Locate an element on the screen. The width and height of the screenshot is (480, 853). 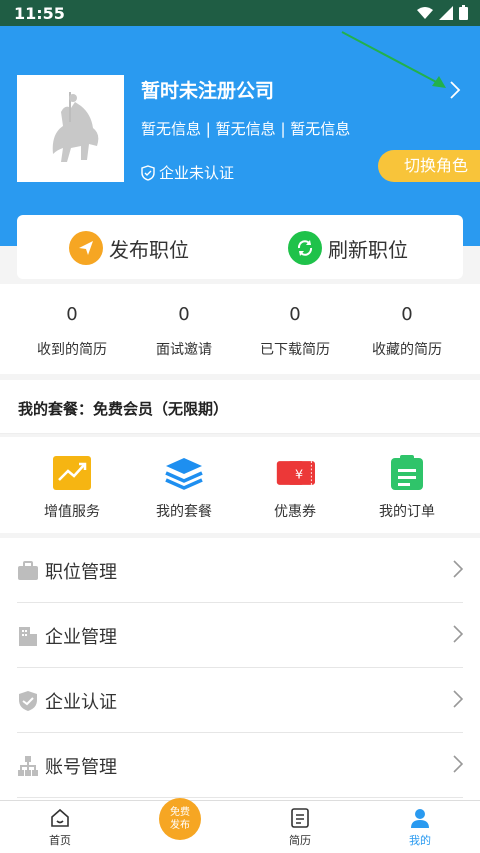
stats-panel: 0 收到的简历 0 面试邀请 0 已下载简历 0 收藏的简历 is located at coordinates (240, 329).